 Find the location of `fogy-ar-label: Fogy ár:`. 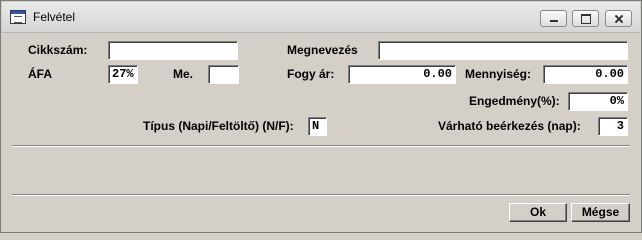

fogy-ar-label: Fogy ár: is located at coordinates (311, 74).